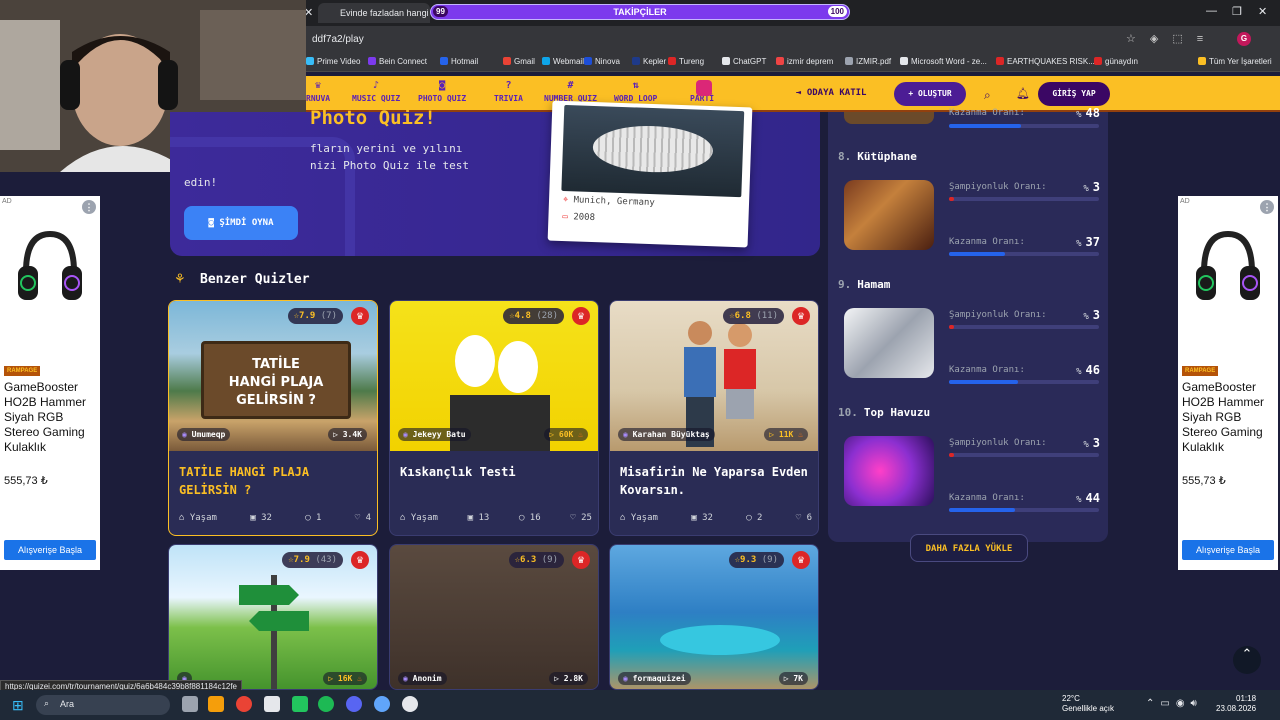 This screenshot has width=1280, height=720. Describe the element at coordinates (410, 704) in the screenshot. I see `obs-icon` at that location.